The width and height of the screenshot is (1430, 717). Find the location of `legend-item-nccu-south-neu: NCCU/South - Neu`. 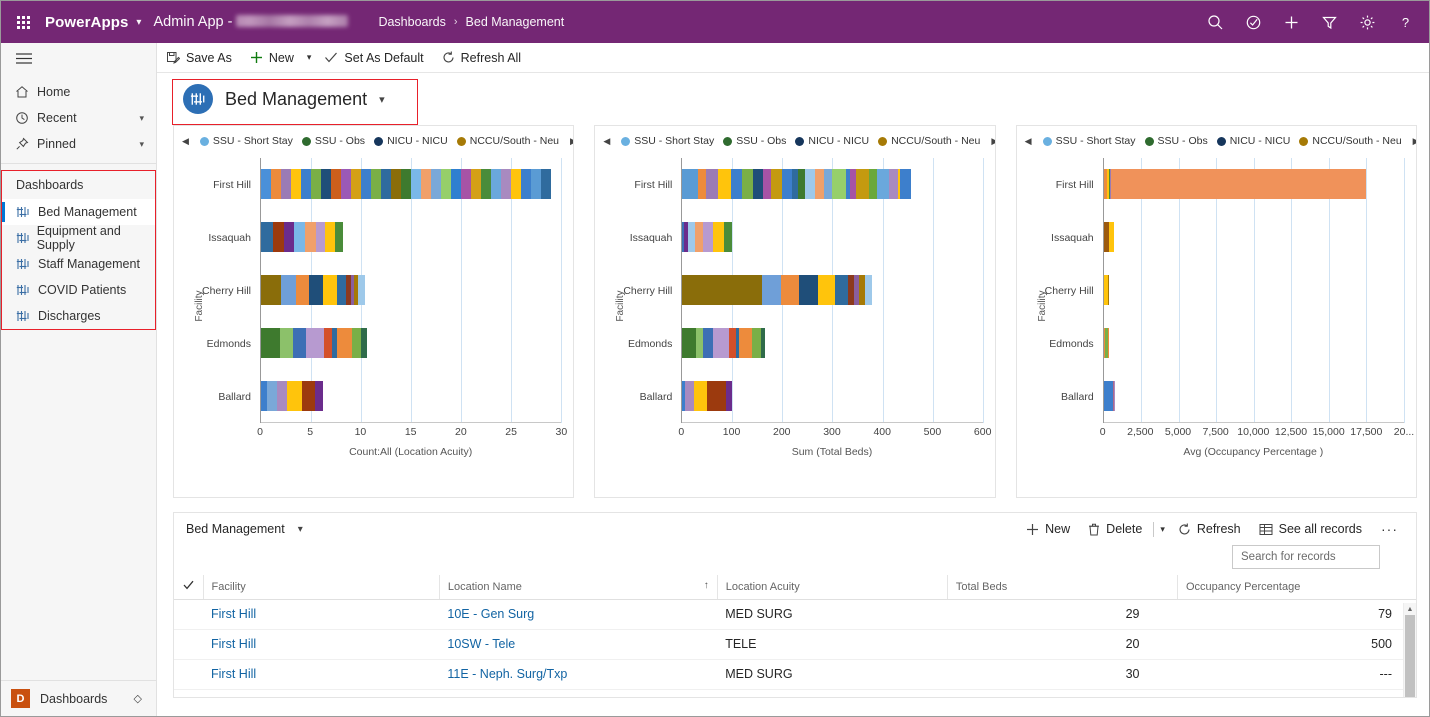

legend-item-nccu-south-neu: NCCU/South - Neu is located at coordinates (1350, 141).